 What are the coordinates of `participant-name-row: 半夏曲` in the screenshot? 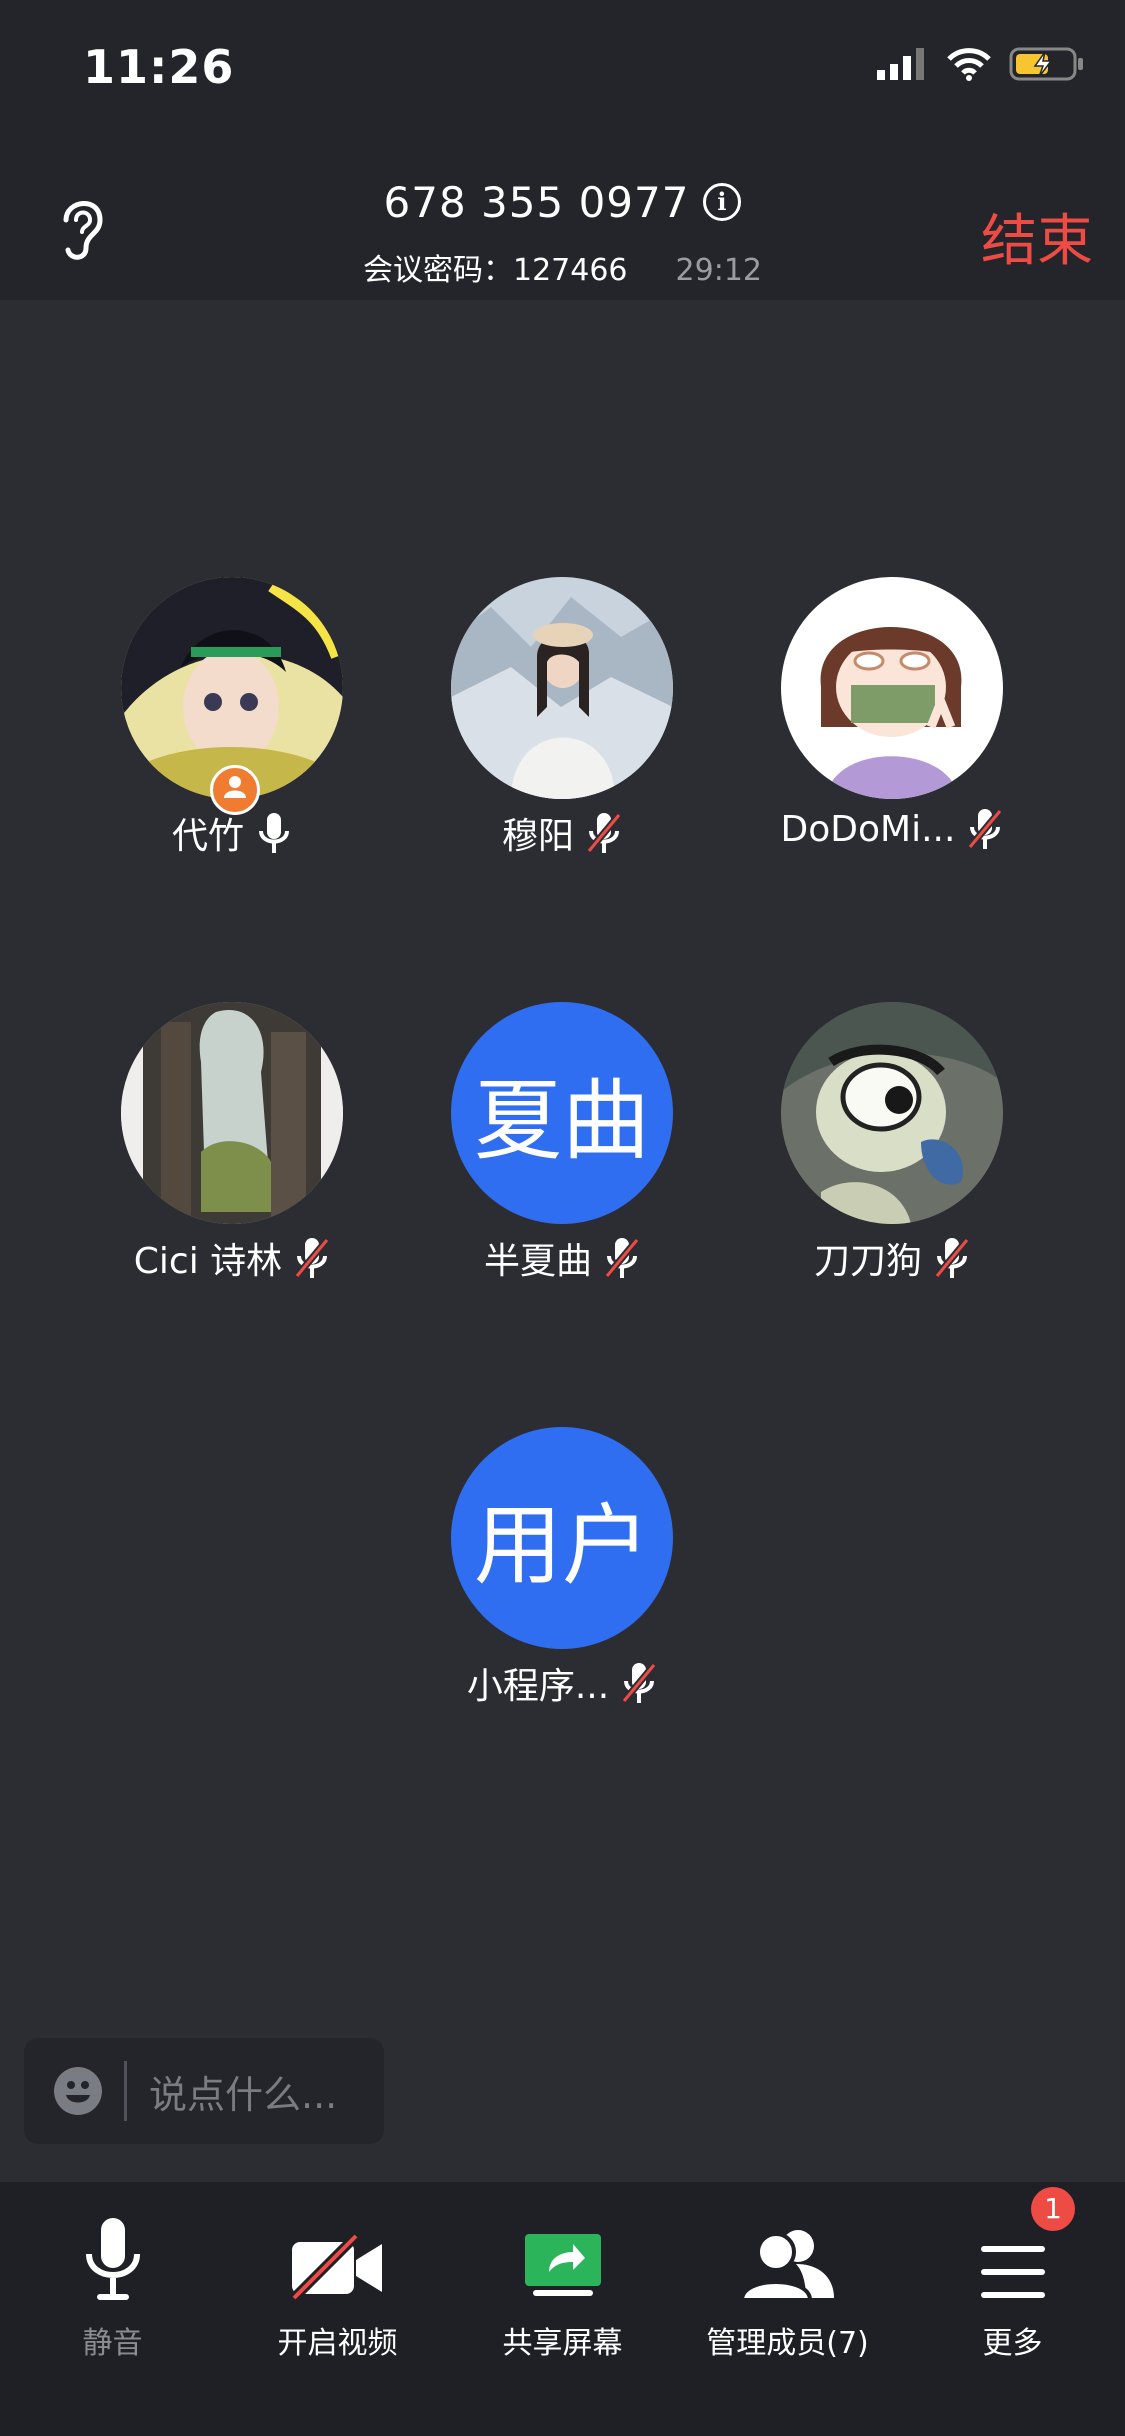 It's located at (562, 1258).